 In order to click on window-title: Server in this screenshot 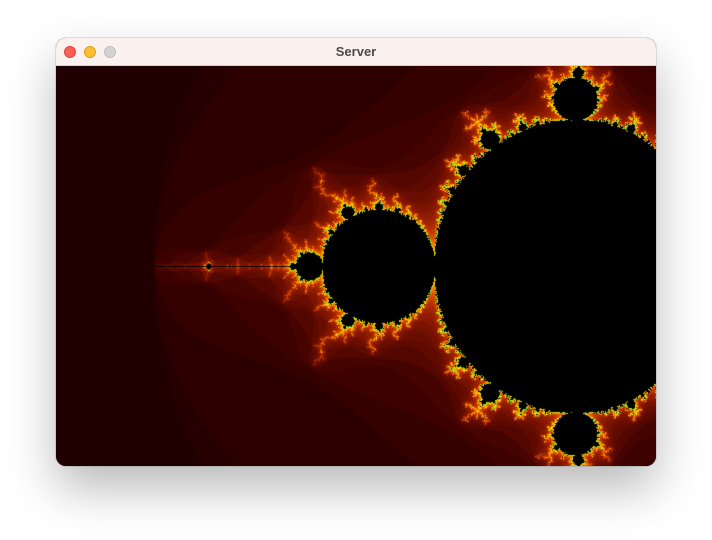, I will do `click(356, 51)`.